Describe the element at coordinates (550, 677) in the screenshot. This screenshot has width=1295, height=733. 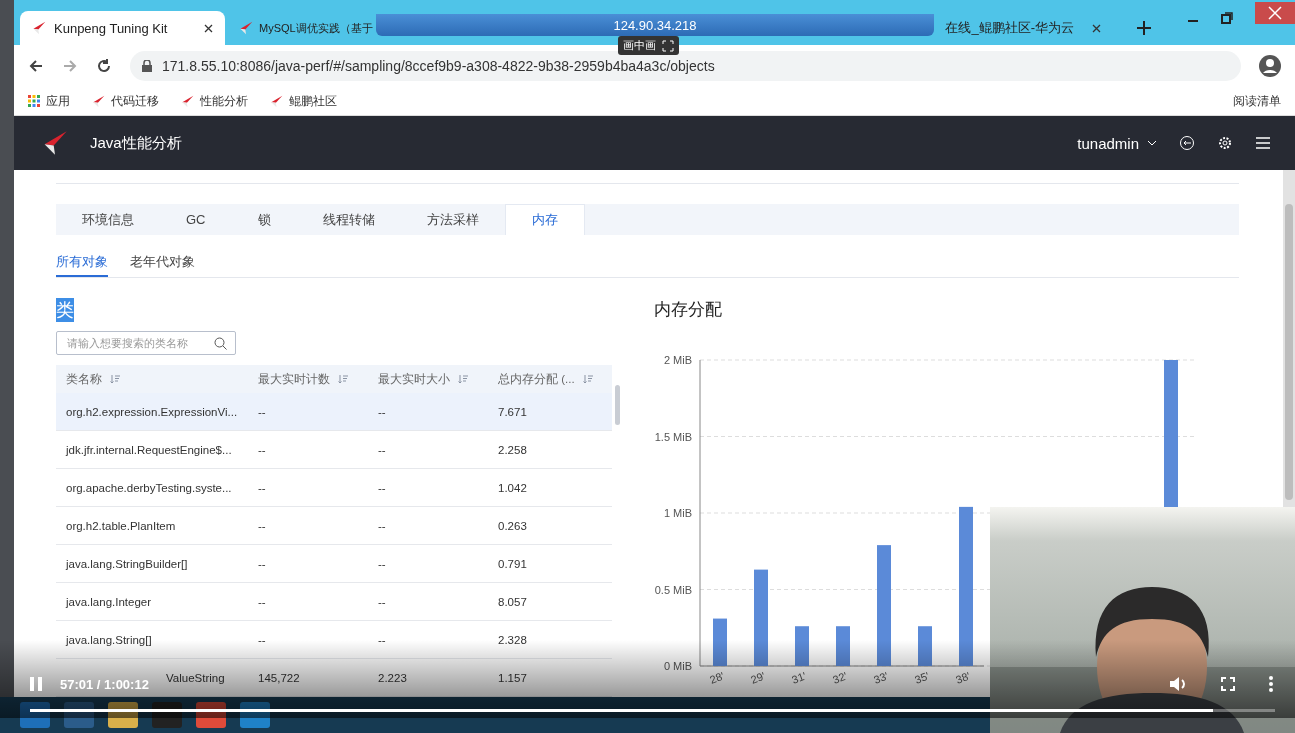
I see `table-cell: 1.157` at that location.